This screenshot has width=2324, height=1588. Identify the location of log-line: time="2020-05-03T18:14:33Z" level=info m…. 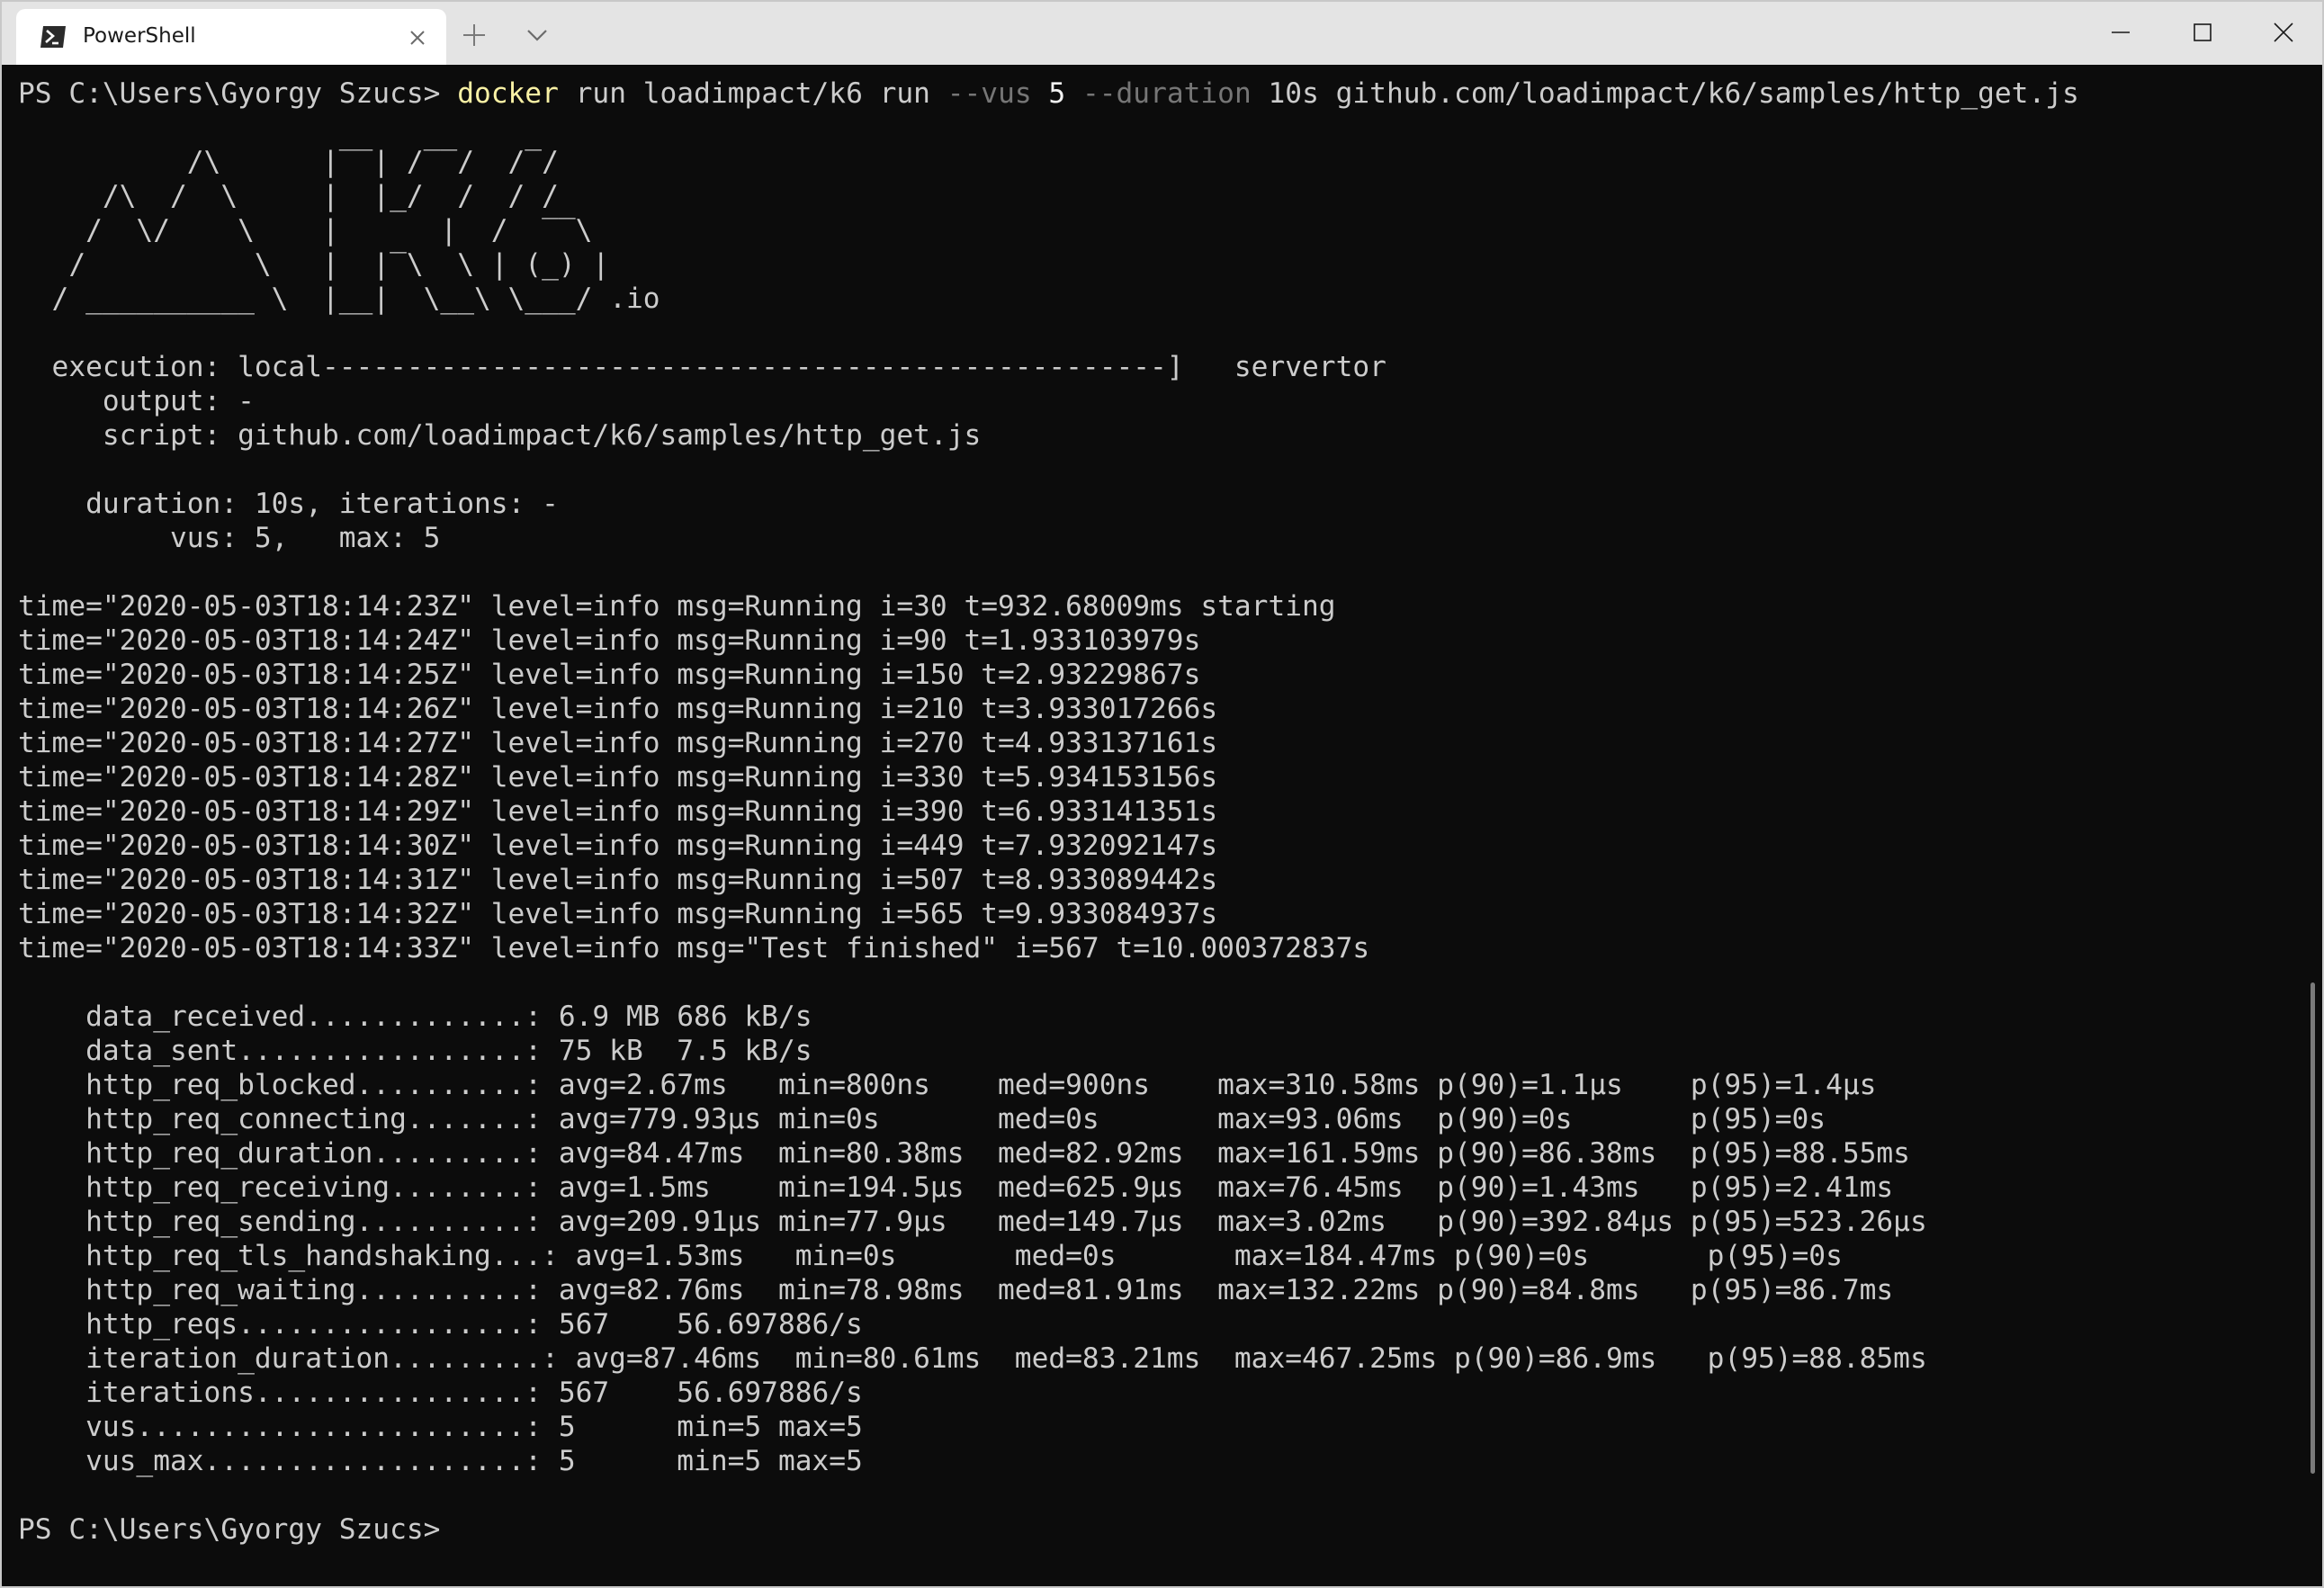
(694, 948).